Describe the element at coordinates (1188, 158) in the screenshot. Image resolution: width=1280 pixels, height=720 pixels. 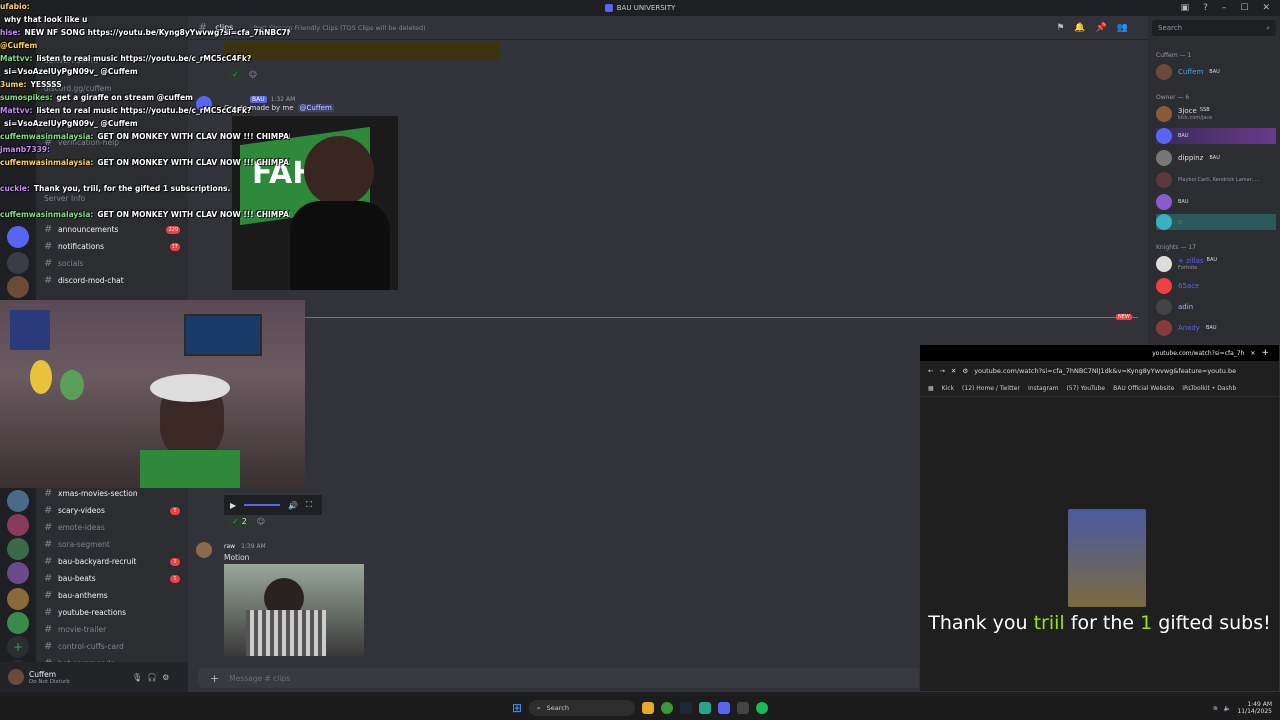
I see `member-item: dippinz BAU` at that location.